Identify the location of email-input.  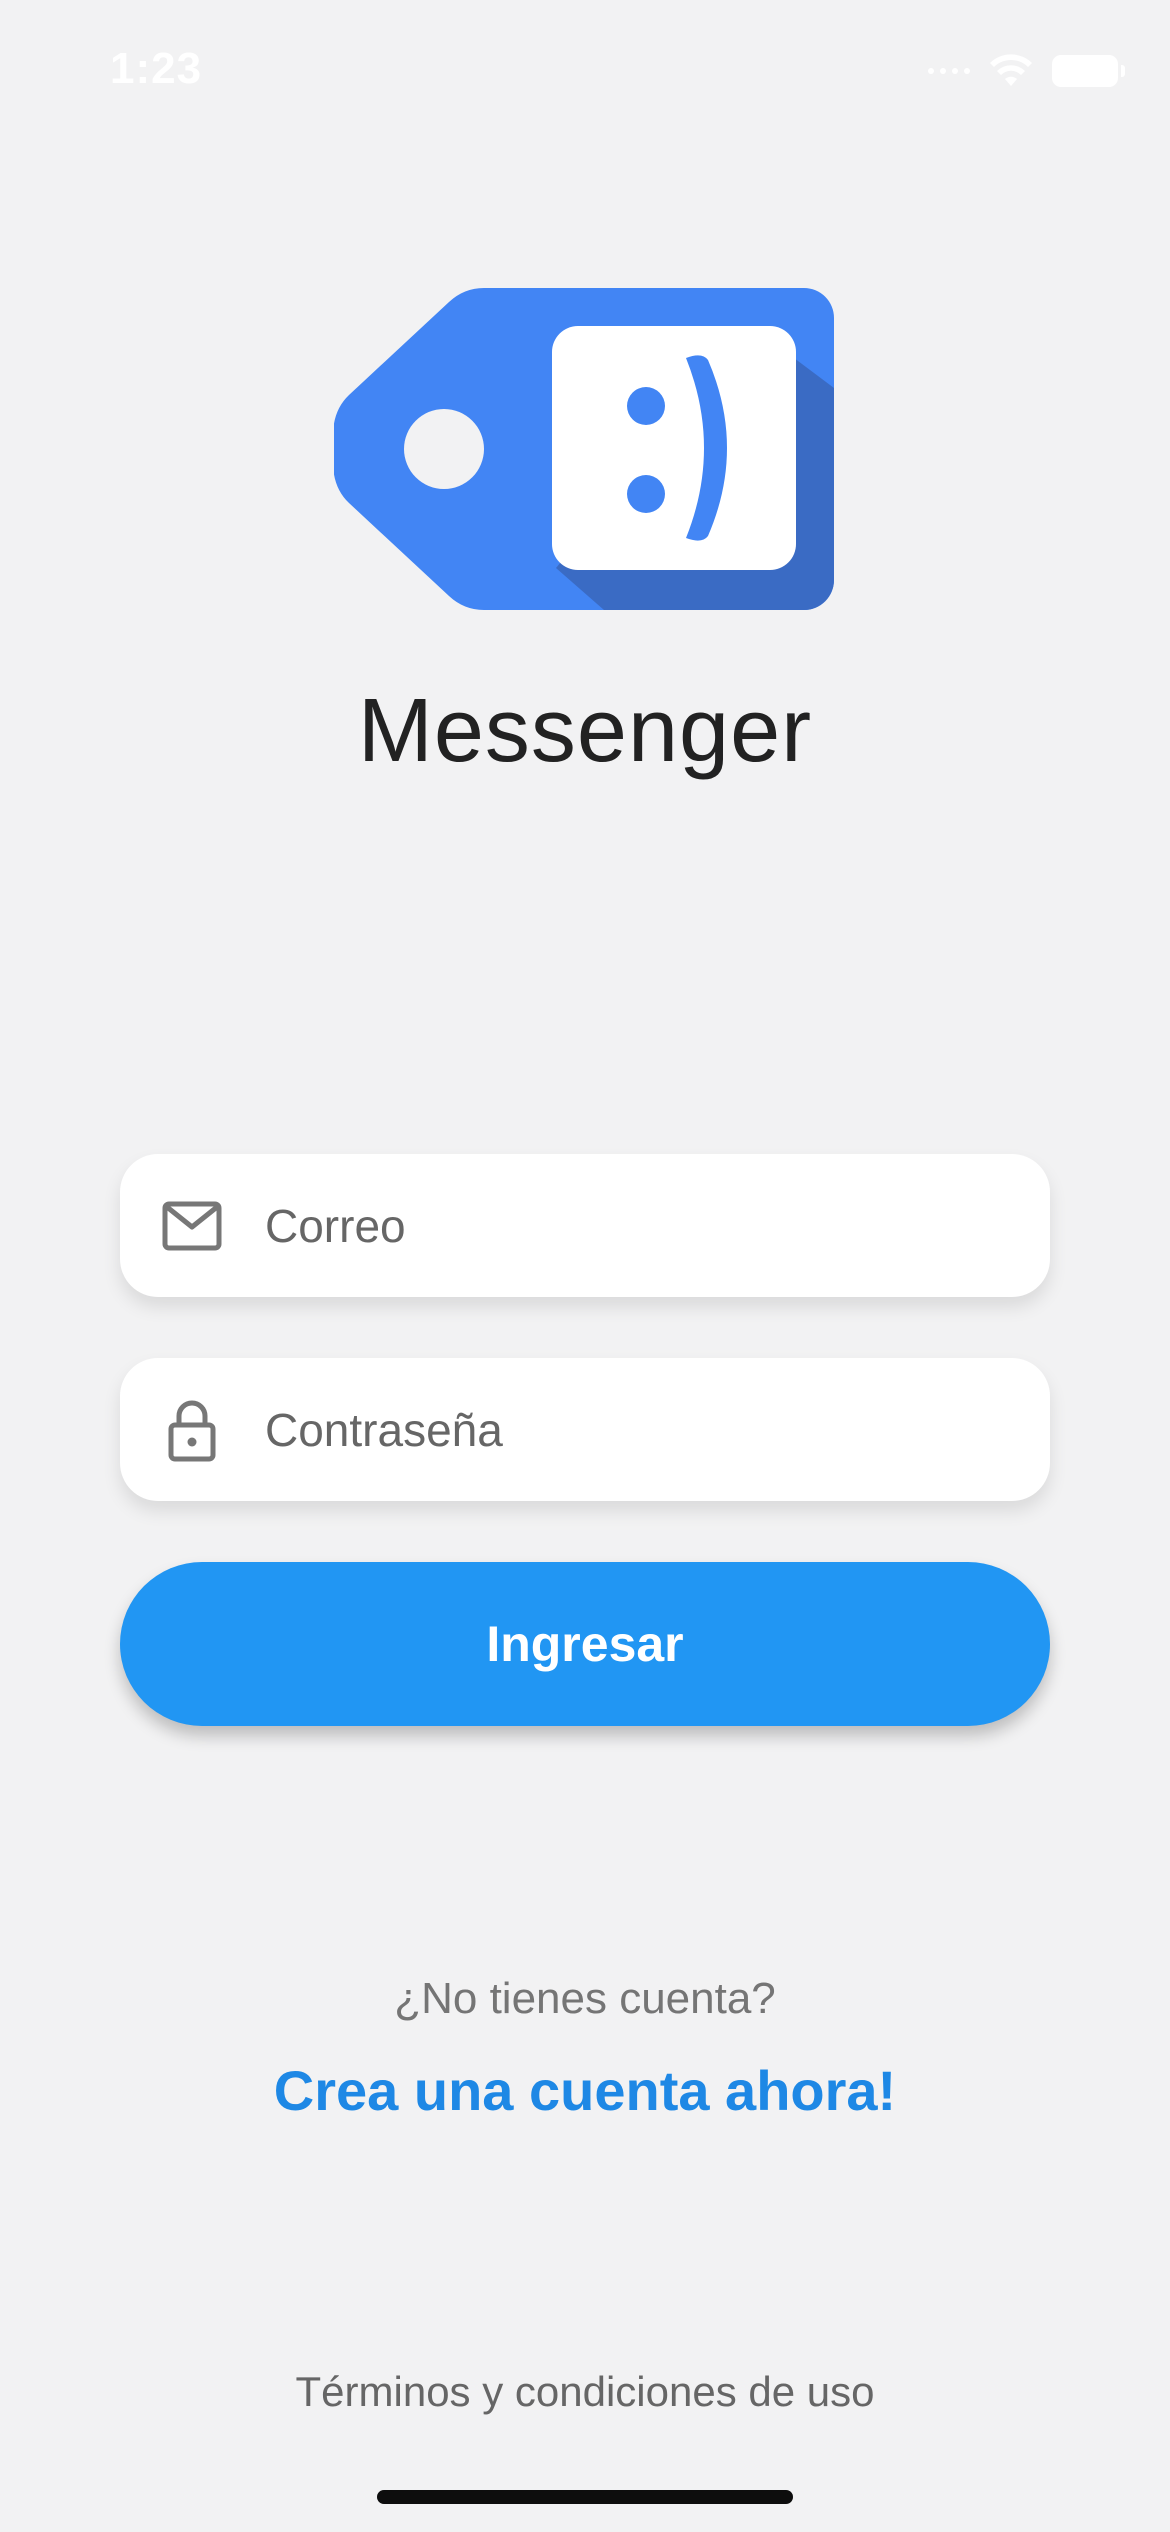
(645, 1225).